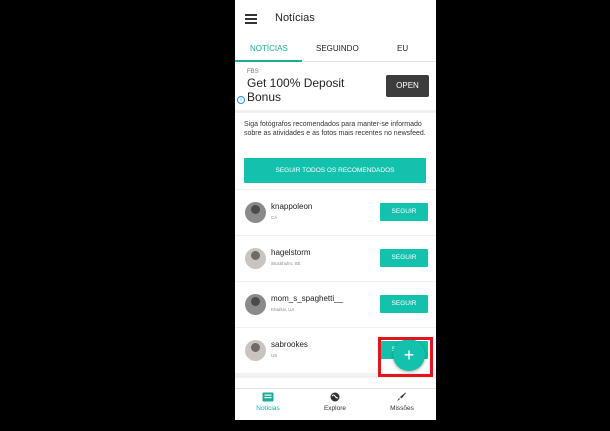  I want to click on tab-eu: EU, so click(402, 48).